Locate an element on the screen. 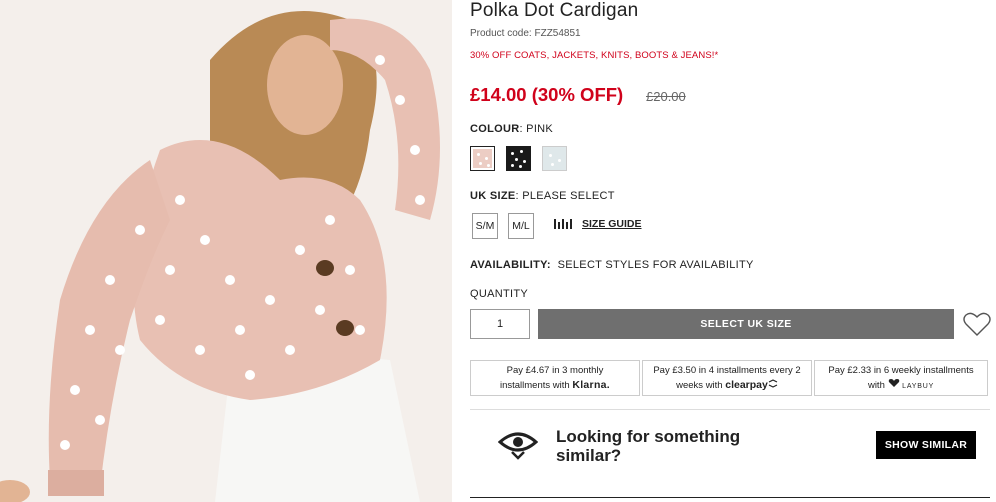 The height and width of the screenshot is (502, 996). wishlist-heart-icon is located at coordinates (977, 326).